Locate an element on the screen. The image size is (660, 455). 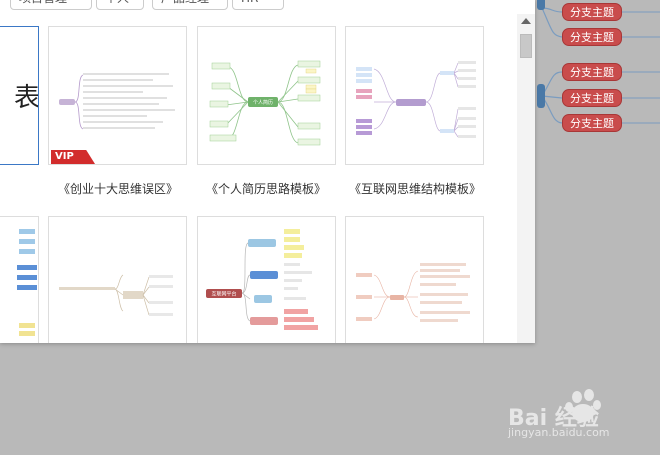
template-caption: 《个人简历思路模板》 is located at coordinates (266, 188).